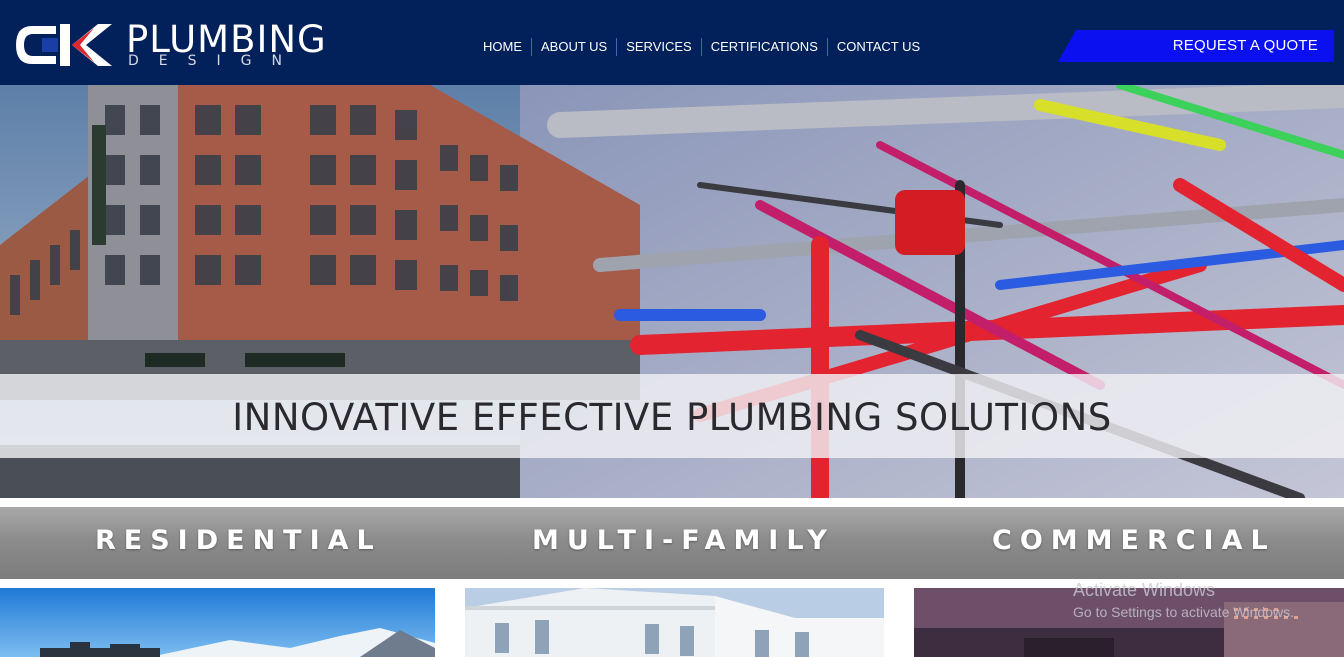 This screenshot has height=657, width=1344. What do you see at coordinates (1245, 45) in the screenshot?
I see `request-quote-label: REQUEST A QUOTE` at bounding box center [1245, 45].